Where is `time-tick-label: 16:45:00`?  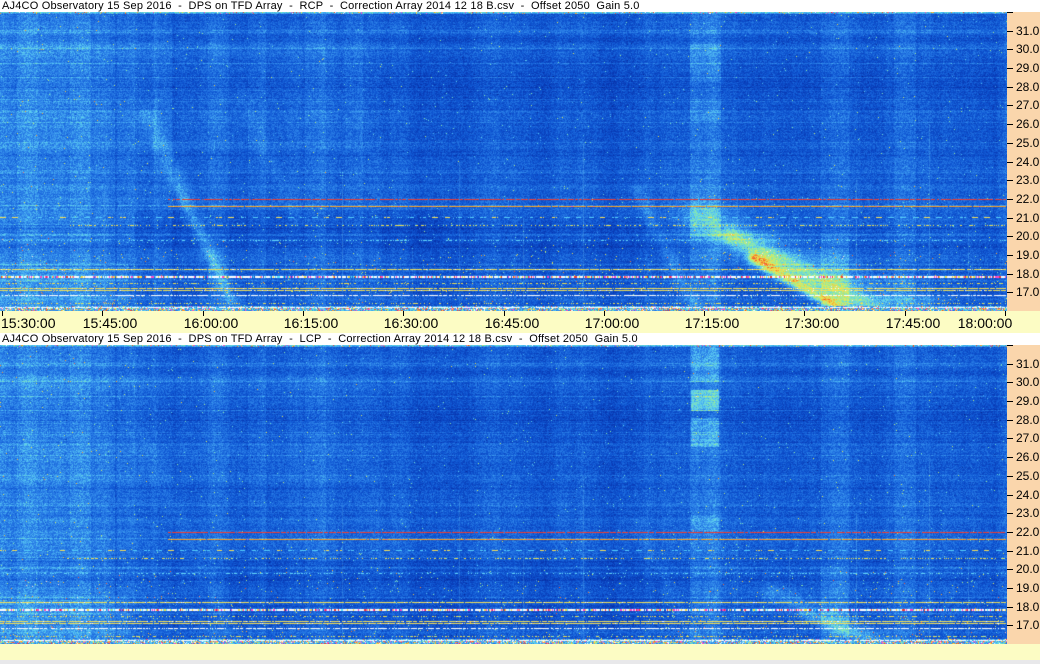
time-tick-label: 16:45:00 is located at coordinates (512, 323).